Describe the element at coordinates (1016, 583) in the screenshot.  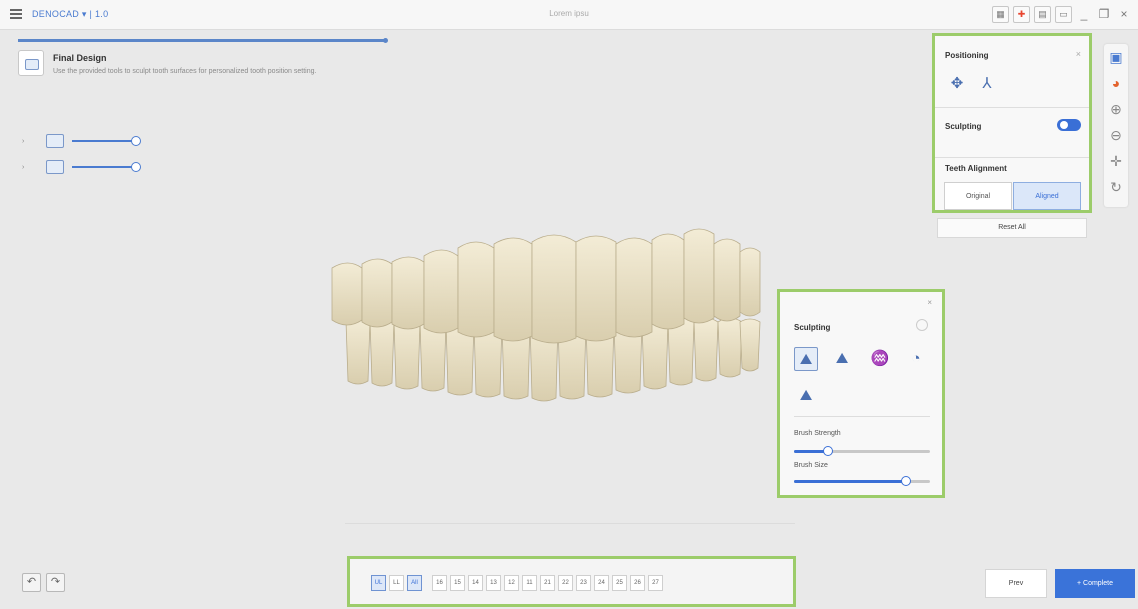
I see `prev-button: Prev` at that location.